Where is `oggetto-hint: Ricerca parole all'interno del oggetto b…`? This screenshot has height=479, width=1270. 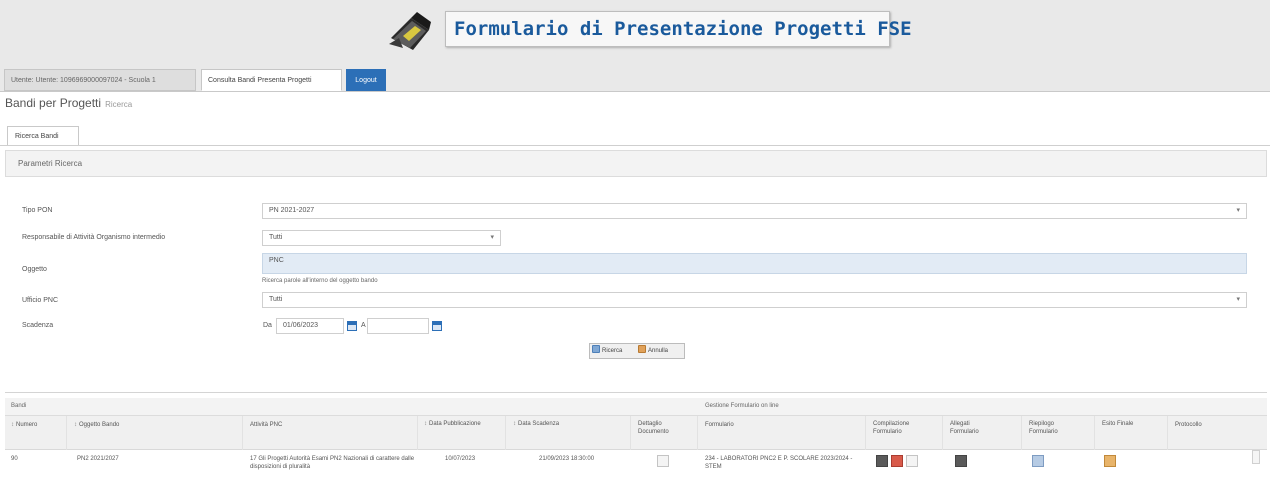 oggetto-hint: Ricerca parole all'interno del oggetto b… is located at coordinates (320, 281).